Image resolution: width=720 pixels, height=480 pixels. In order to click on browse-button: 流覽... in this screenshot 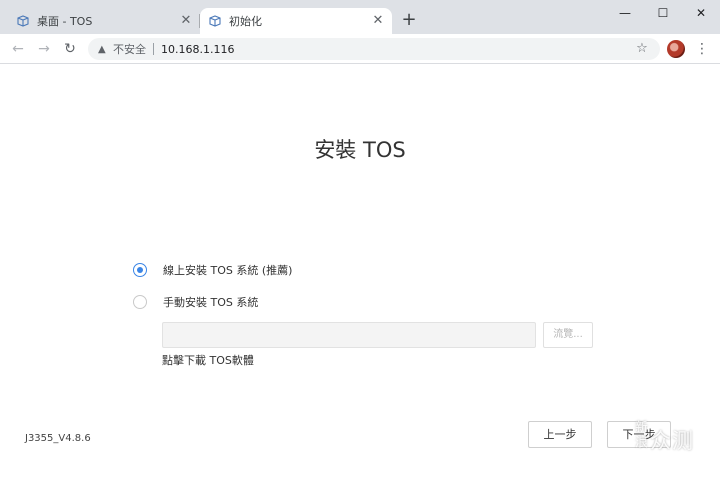, I will do `click(568, 335)`.